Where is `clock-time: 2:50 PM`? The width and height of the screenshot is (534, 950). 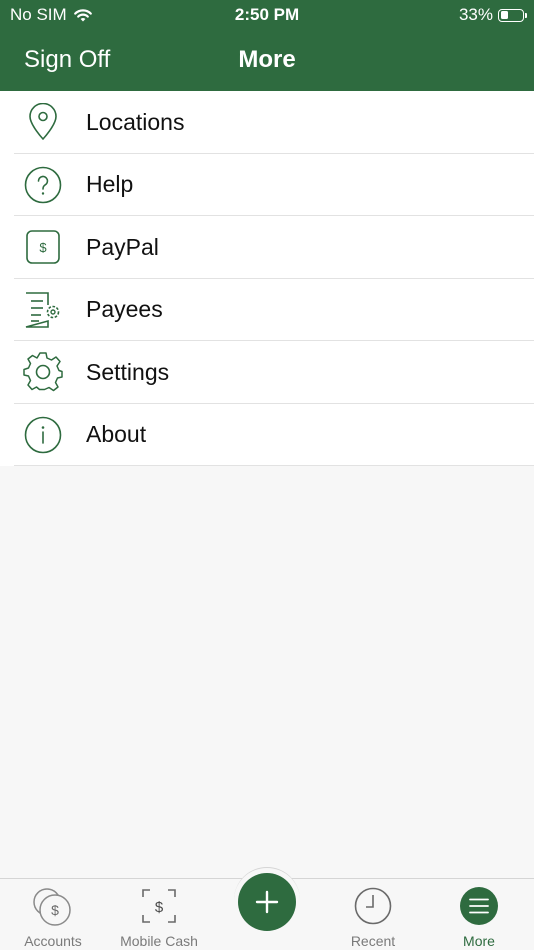
clock-time: 2:50 PM is located at coordinates (267, 14).